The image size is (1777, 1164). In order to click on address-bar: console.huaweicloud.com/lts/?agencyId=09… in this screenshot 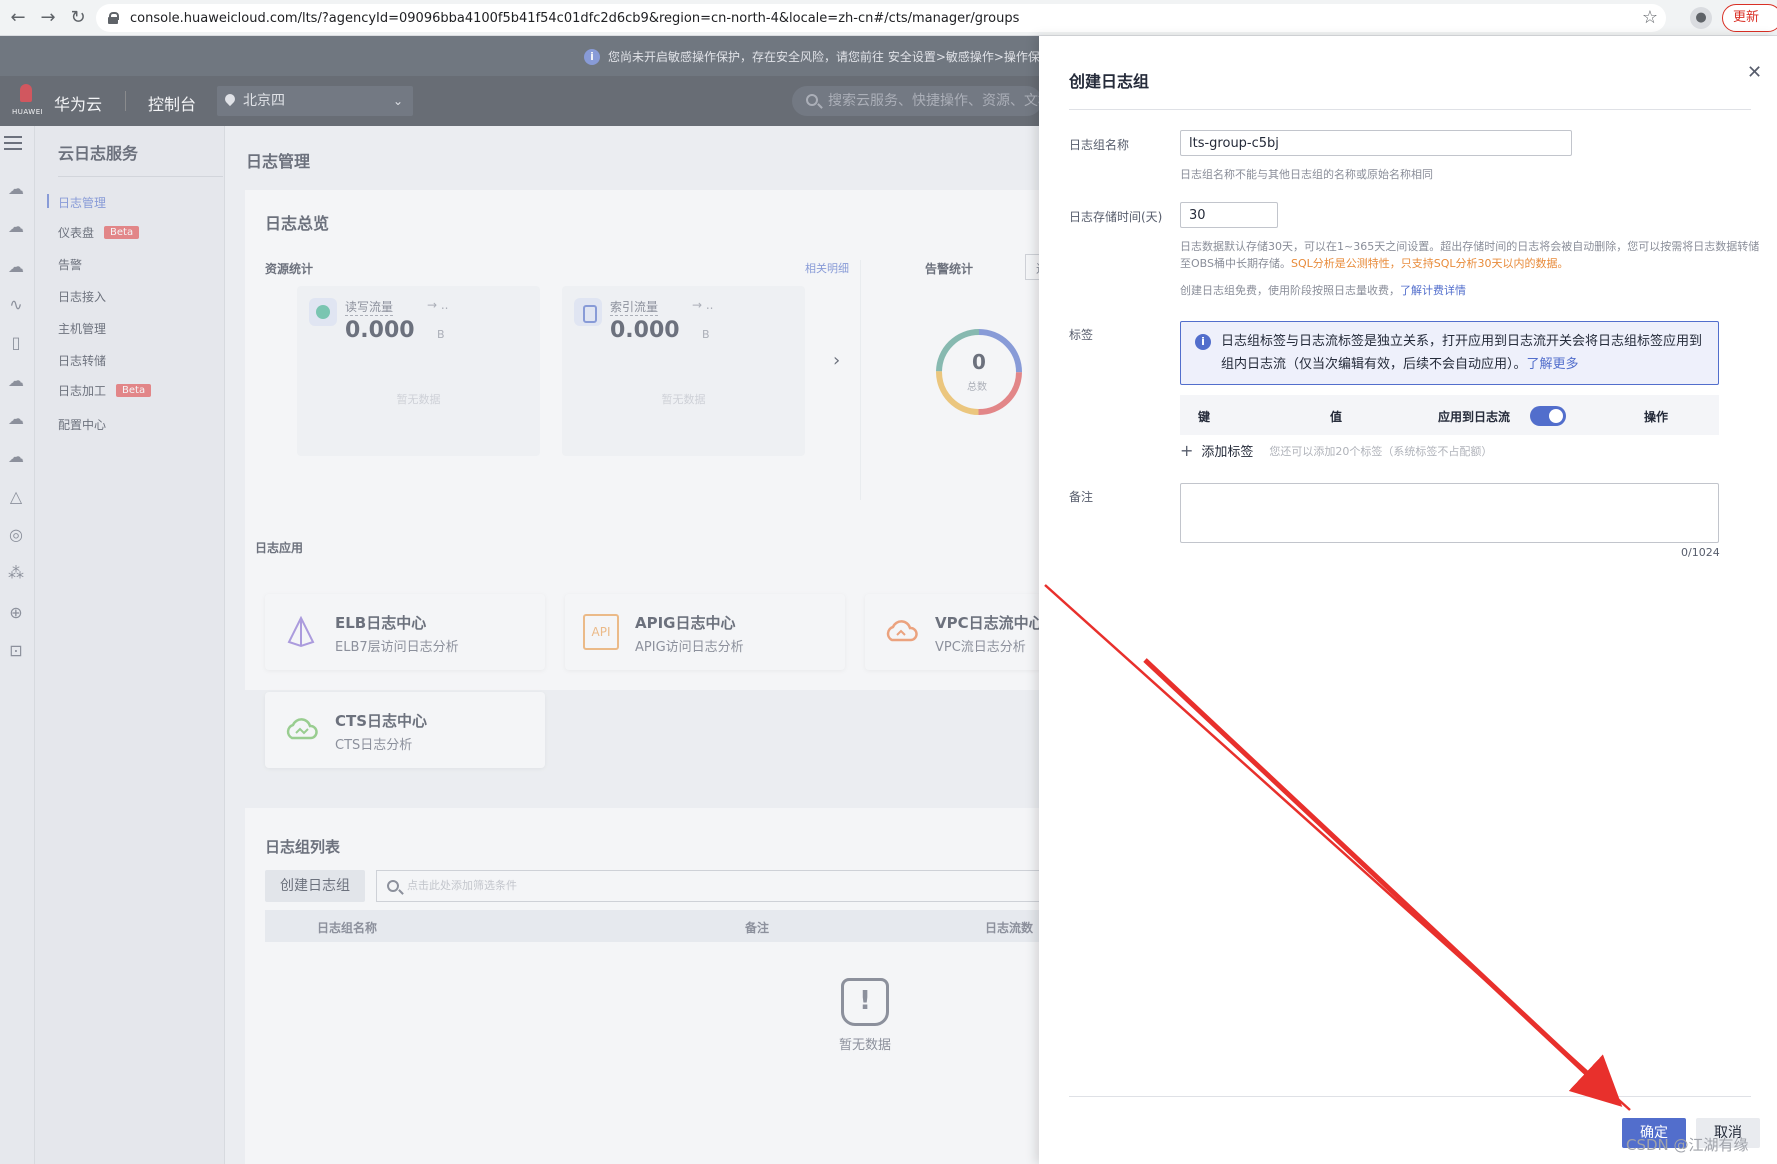, I will do `click(881, 18)`.